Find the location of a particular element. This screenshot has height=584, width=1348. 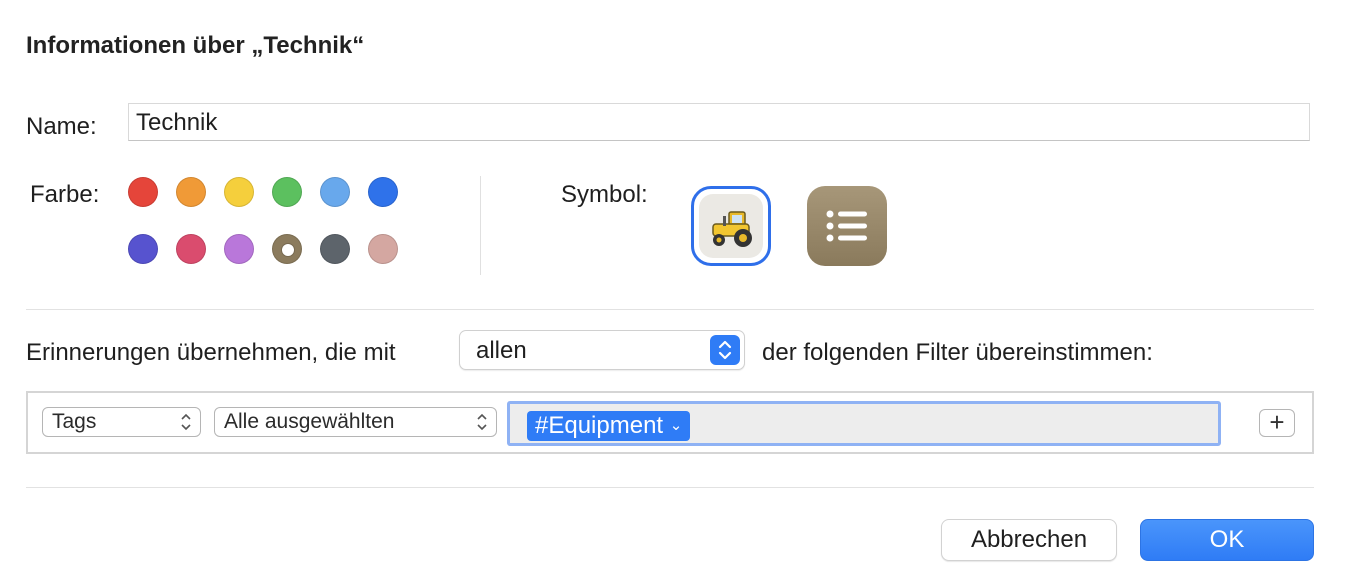

divider-vertical is located at coordinates (480, 225).